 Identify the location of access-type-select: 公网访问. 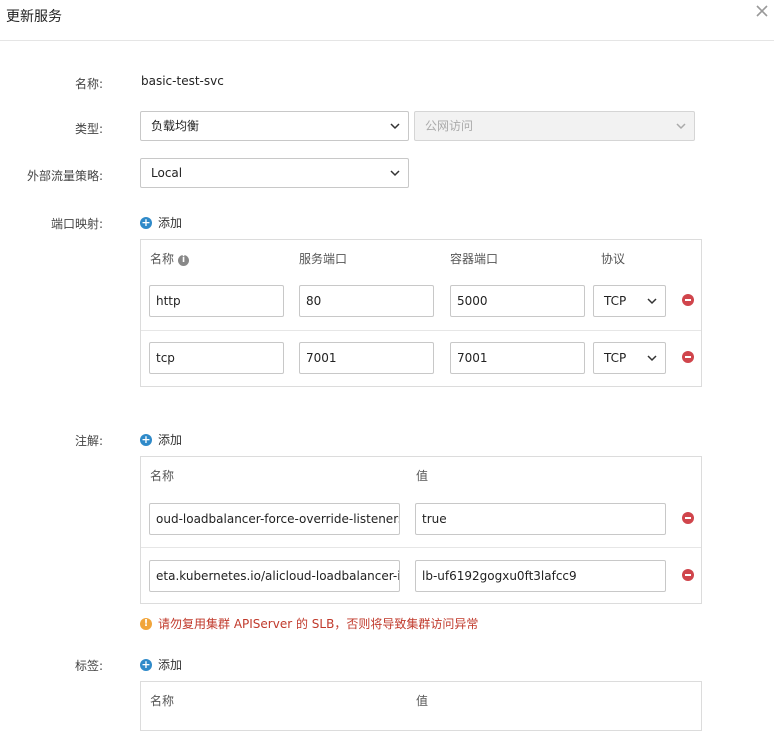
(554, 126).